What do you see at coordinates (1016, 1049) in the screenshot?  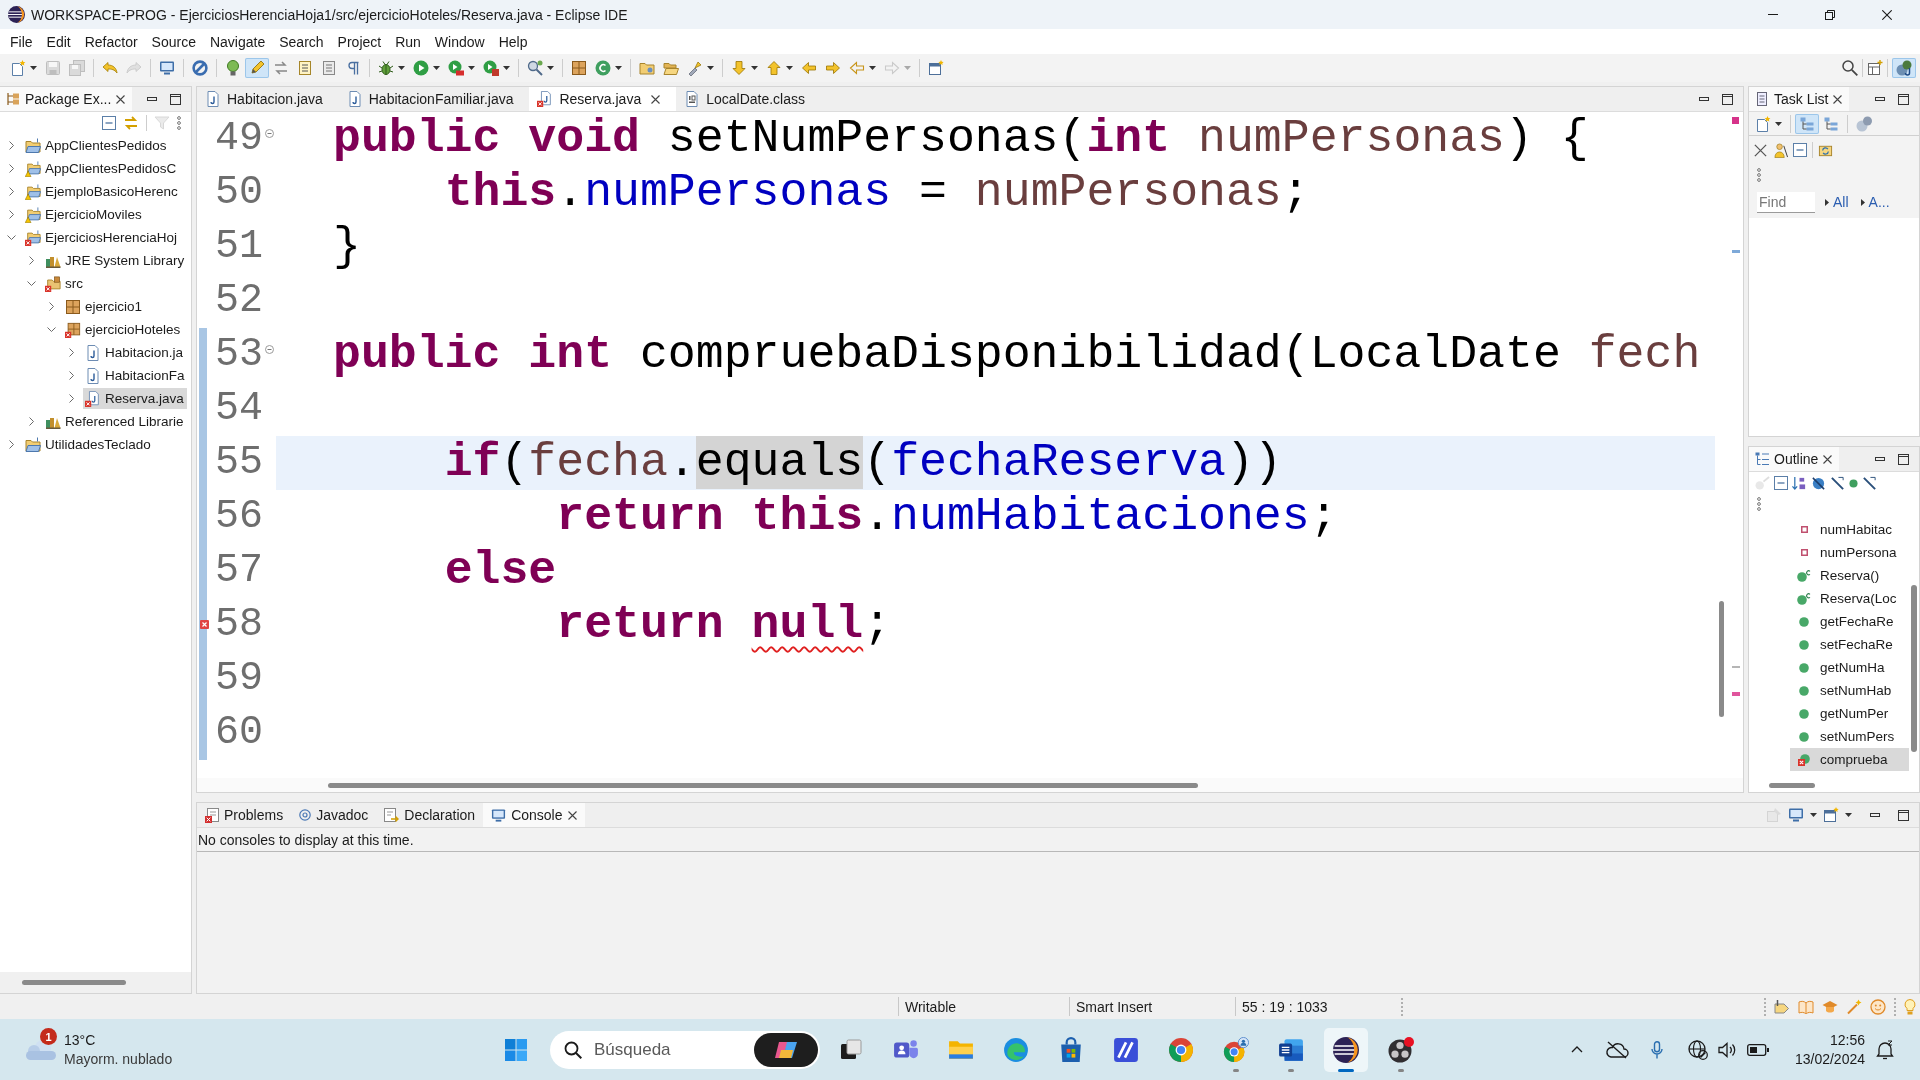 I see `swirl-circle-icon` at bounding box center [1016, 1049].